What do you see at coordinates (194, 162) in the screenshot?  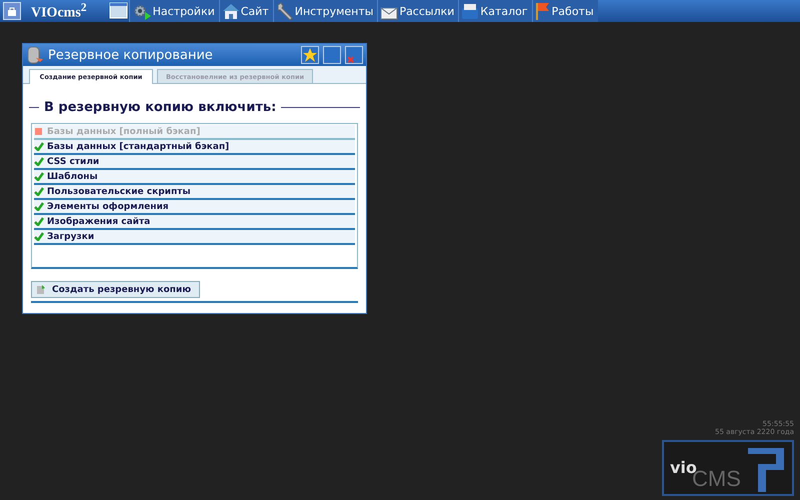 I see `option-row: CSS стили` at bounding box center [194, 162].